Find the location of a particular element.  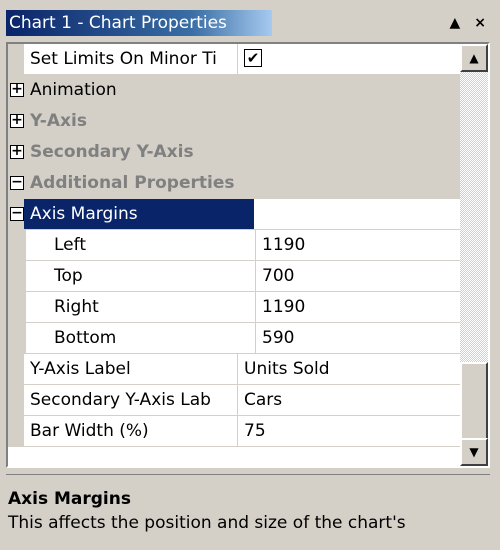

description-title: Axis Margins is located at coordinates (69, 499).